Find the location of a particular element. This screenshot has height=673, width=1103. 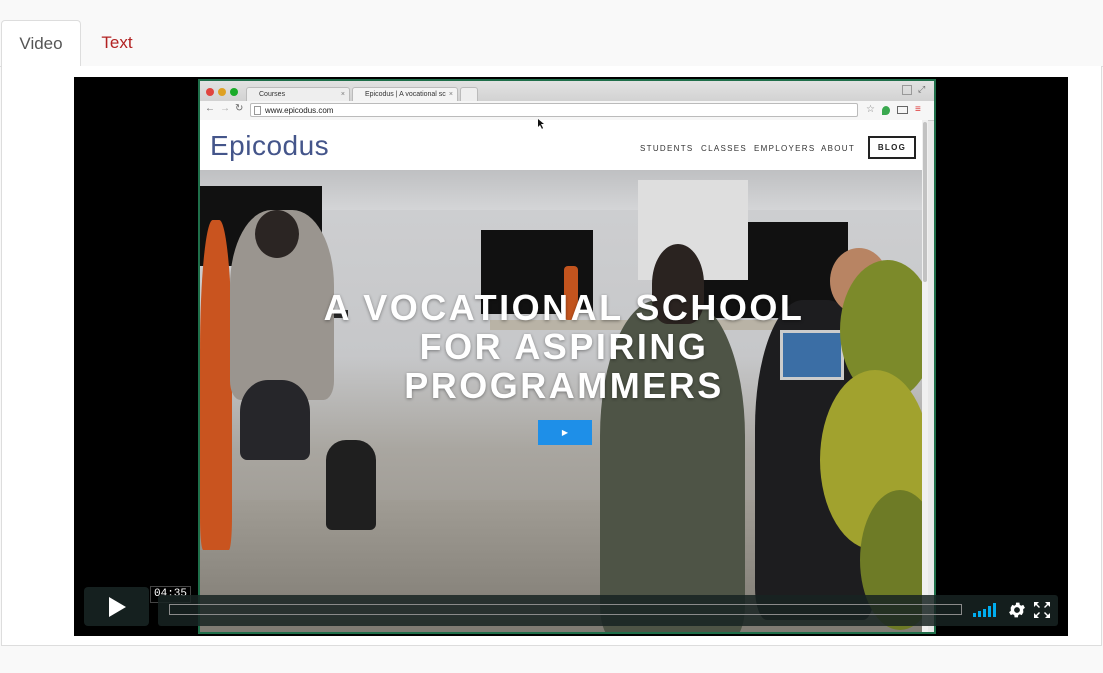

volume-icon is located at coordinates (985, 610).